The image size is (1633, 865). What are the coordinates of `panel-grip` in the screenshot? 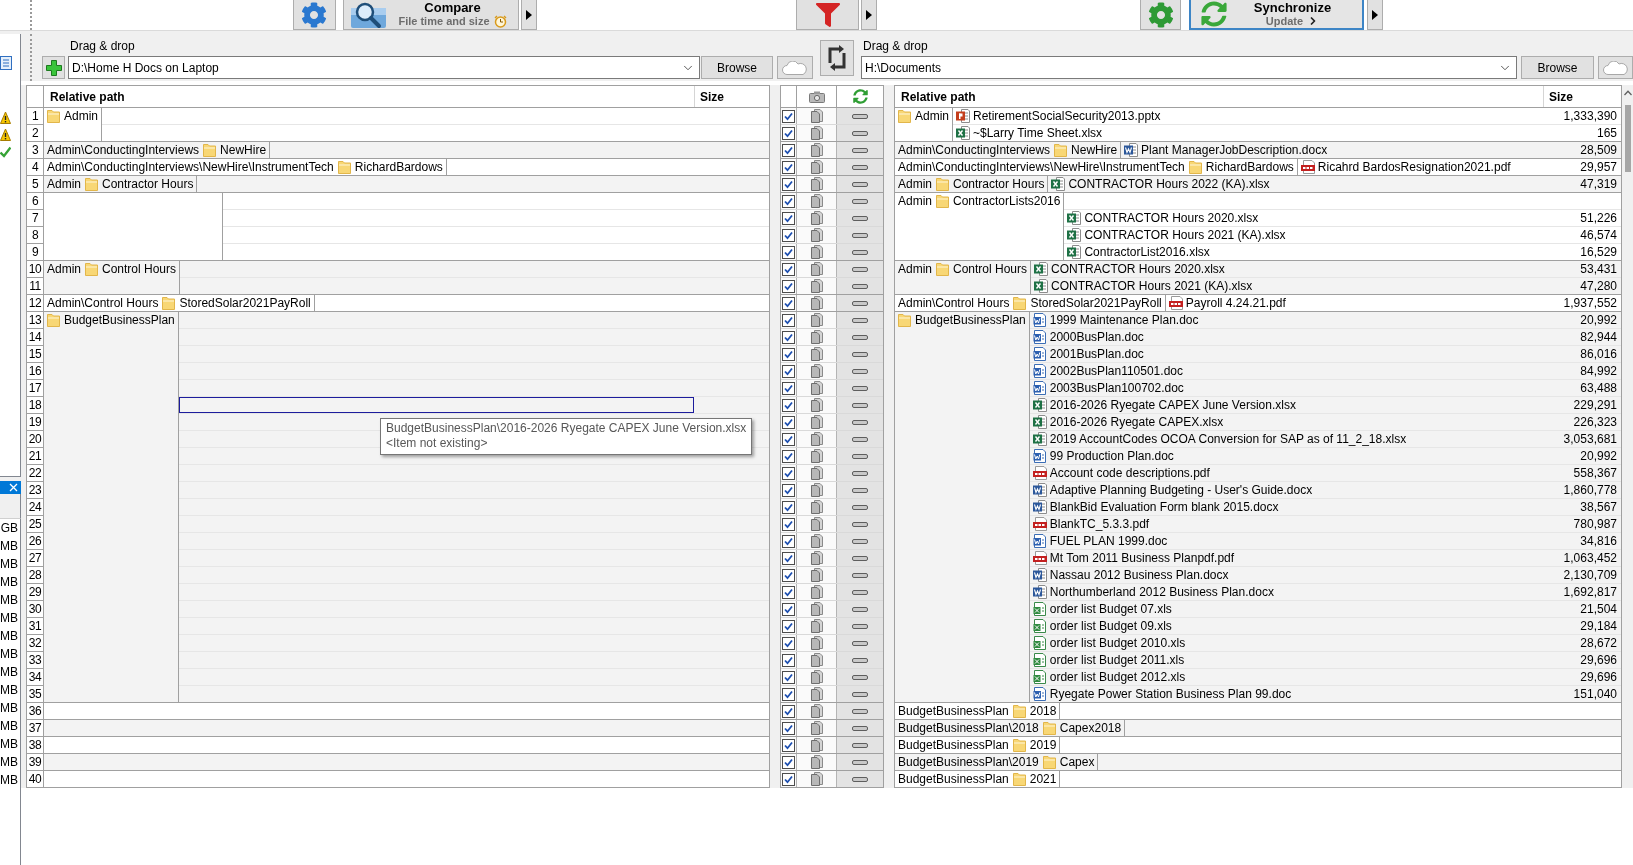 It's located at (31, 57).